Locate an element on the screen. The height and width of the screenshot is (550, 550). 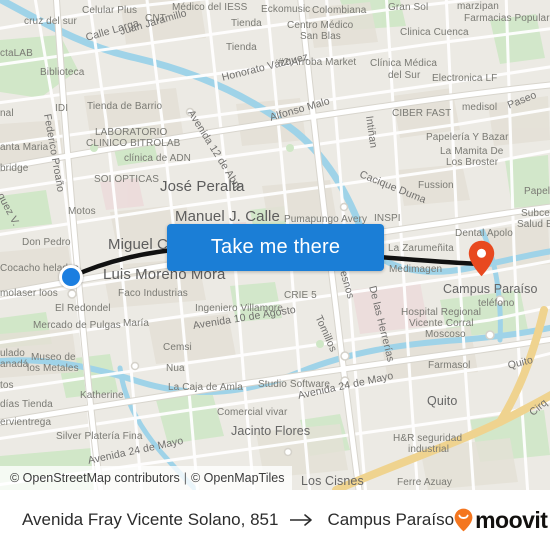
moovit-wordmark: moovit is located at coordinates (511, 519).